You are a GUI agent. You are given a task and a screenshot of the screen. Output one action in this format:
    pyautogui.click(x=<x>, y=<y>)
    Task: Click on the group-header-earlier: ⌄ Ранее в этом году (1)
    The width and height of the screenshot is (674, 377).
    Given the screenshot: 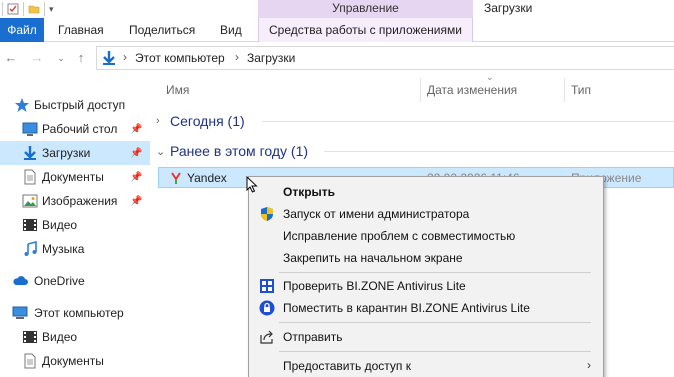 What is the action you would take?
    pyautogui.click(x=232, y=151)
    